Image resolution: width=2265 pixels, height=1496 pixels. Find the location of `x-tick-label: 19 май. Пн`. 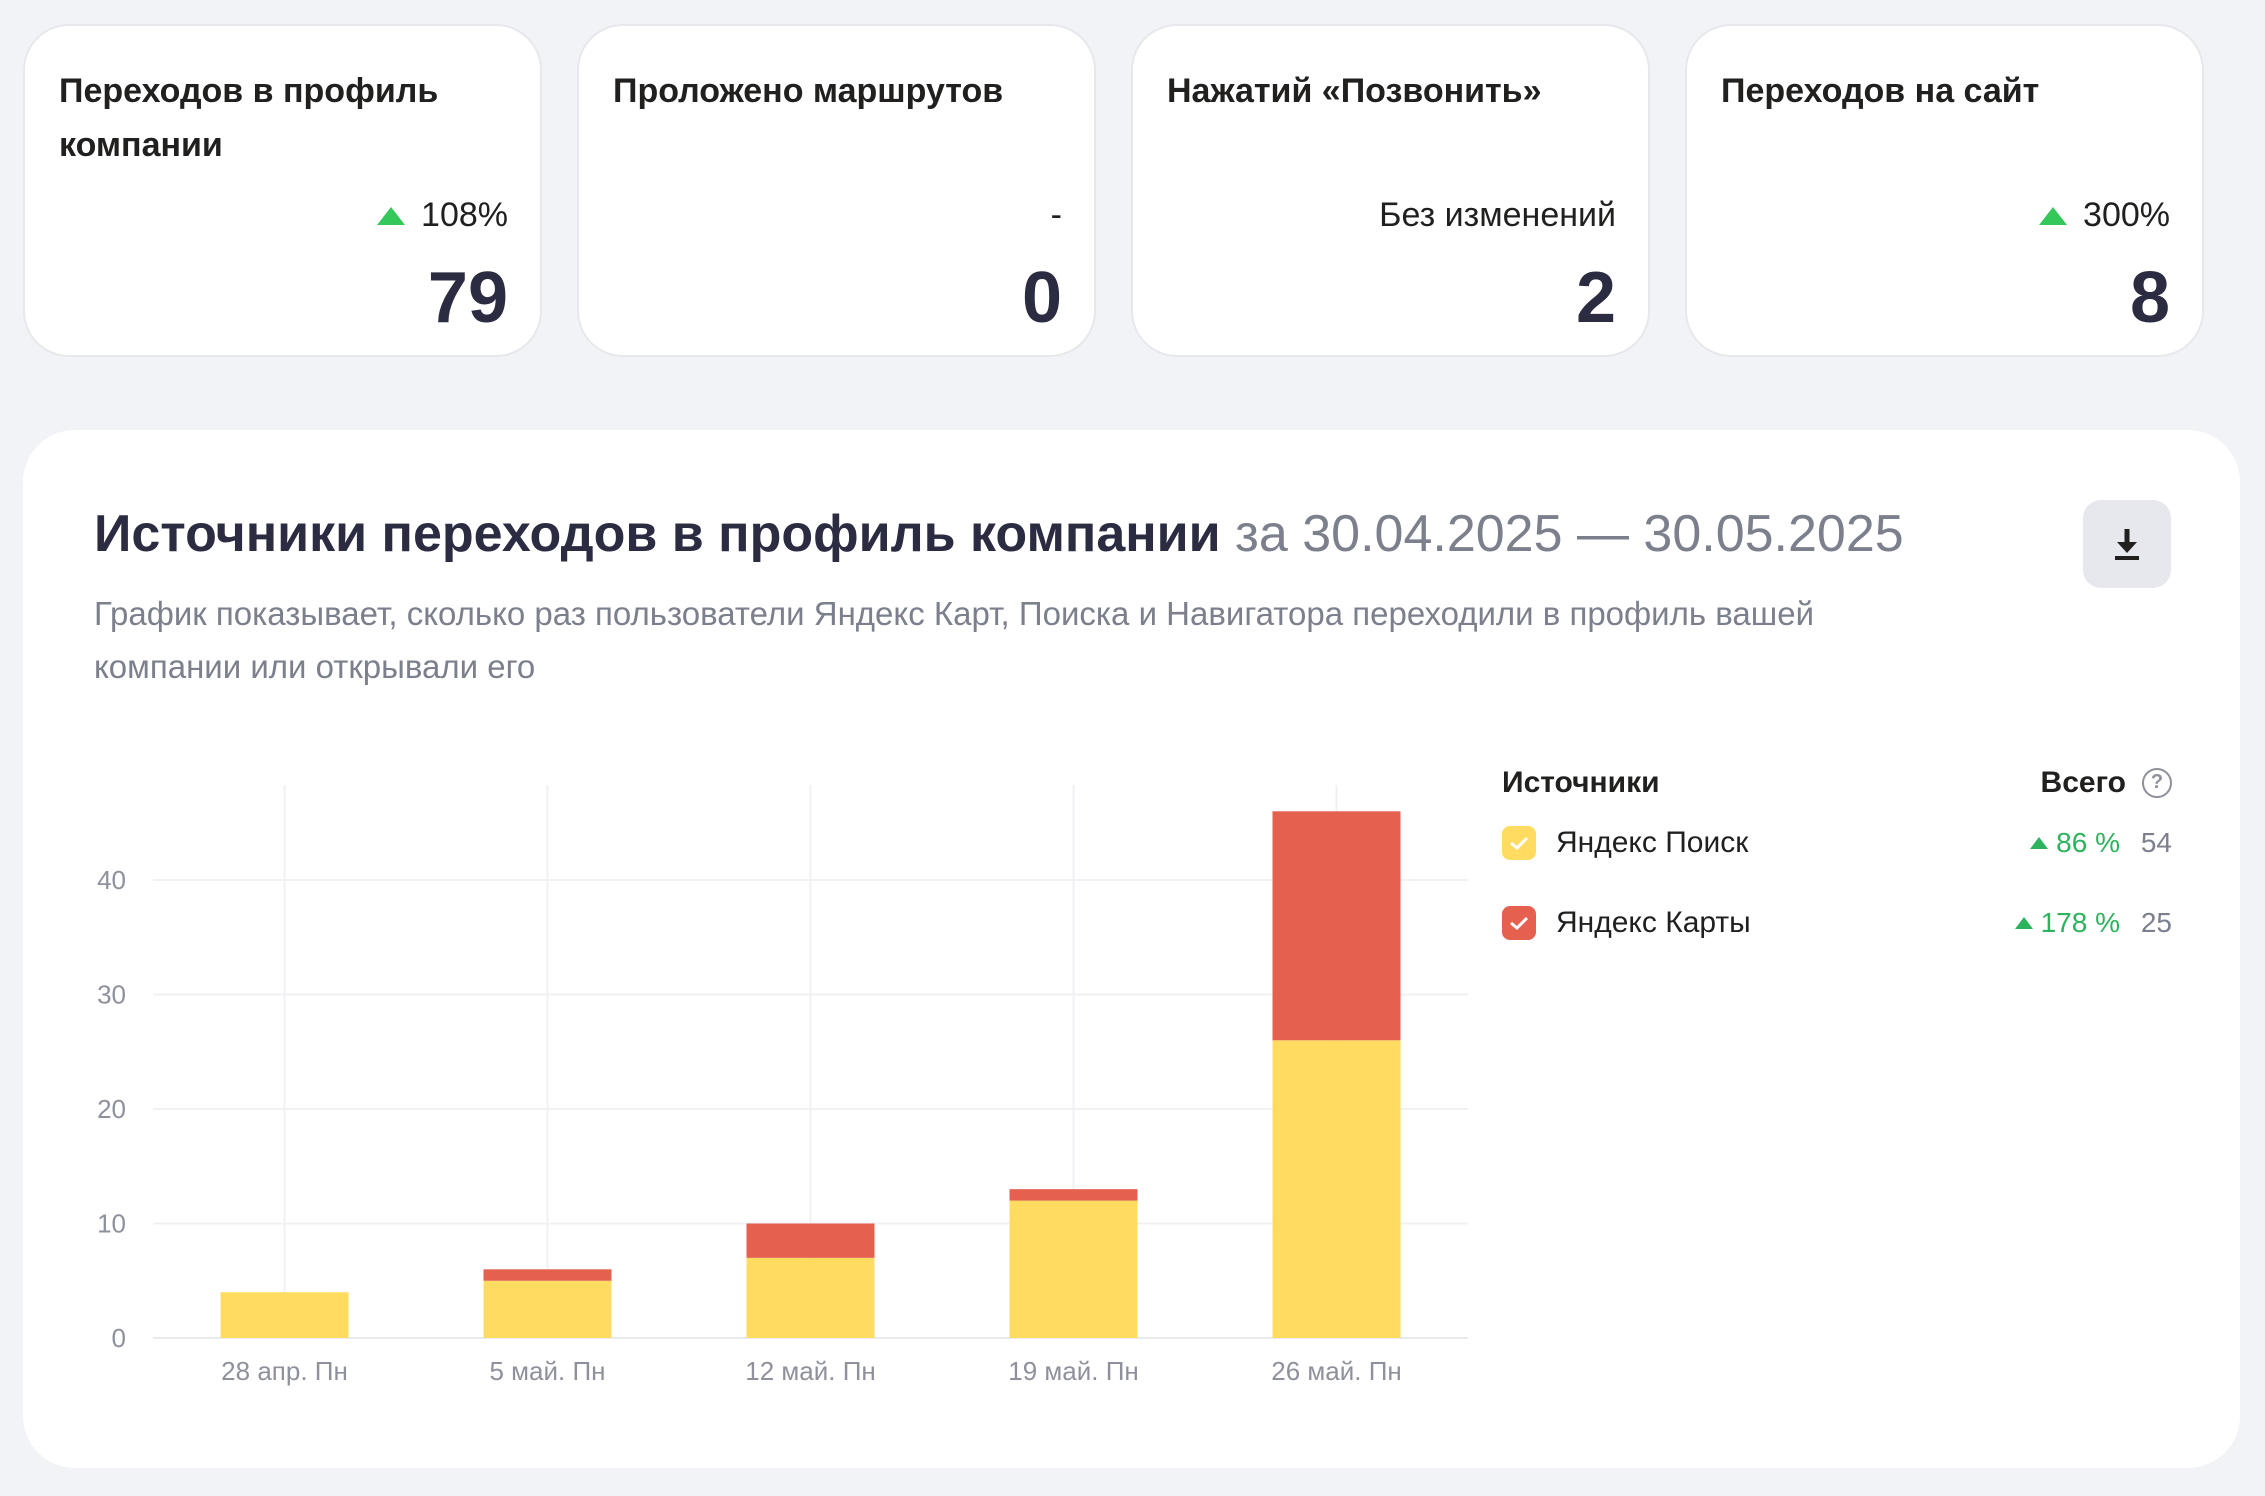

x-tick-label: 19 май. Пн is located at coordinates (1073, 1371).